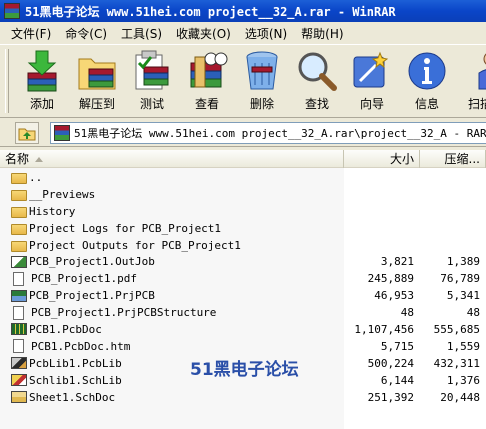 The image size is (486, 429). Describe the element at coordinates (7, 81) in the screenshot. I see `toolbar-grip` at that location.